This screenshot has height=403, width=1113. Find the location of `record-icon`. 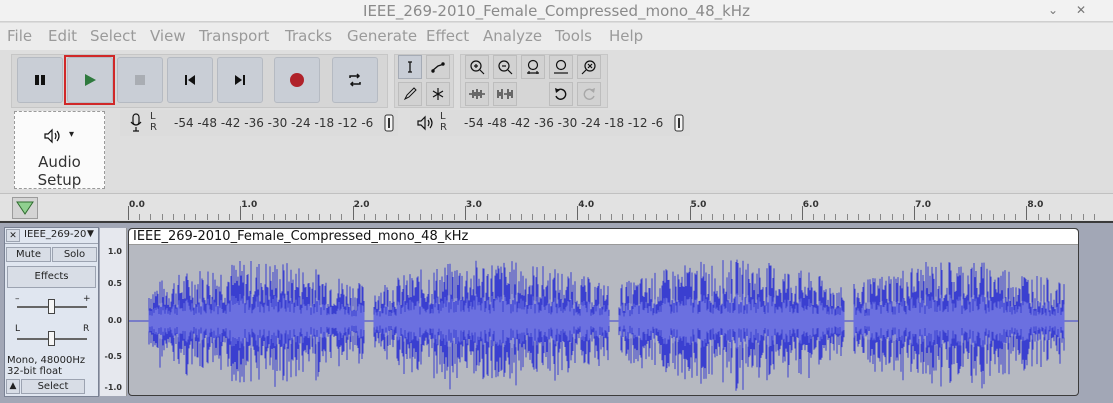

record-icon is located at coordinates (297, 80).